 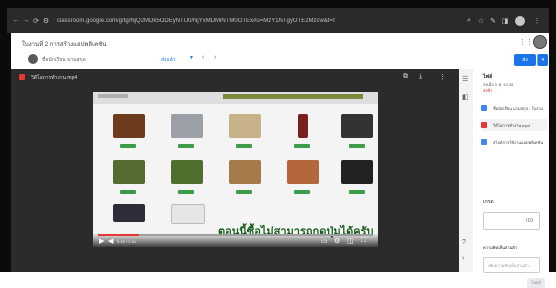 What do you see at coordinates (511, 221) in the screenshot?
I see `grade-input: /10` at bounding box center [511, 221].